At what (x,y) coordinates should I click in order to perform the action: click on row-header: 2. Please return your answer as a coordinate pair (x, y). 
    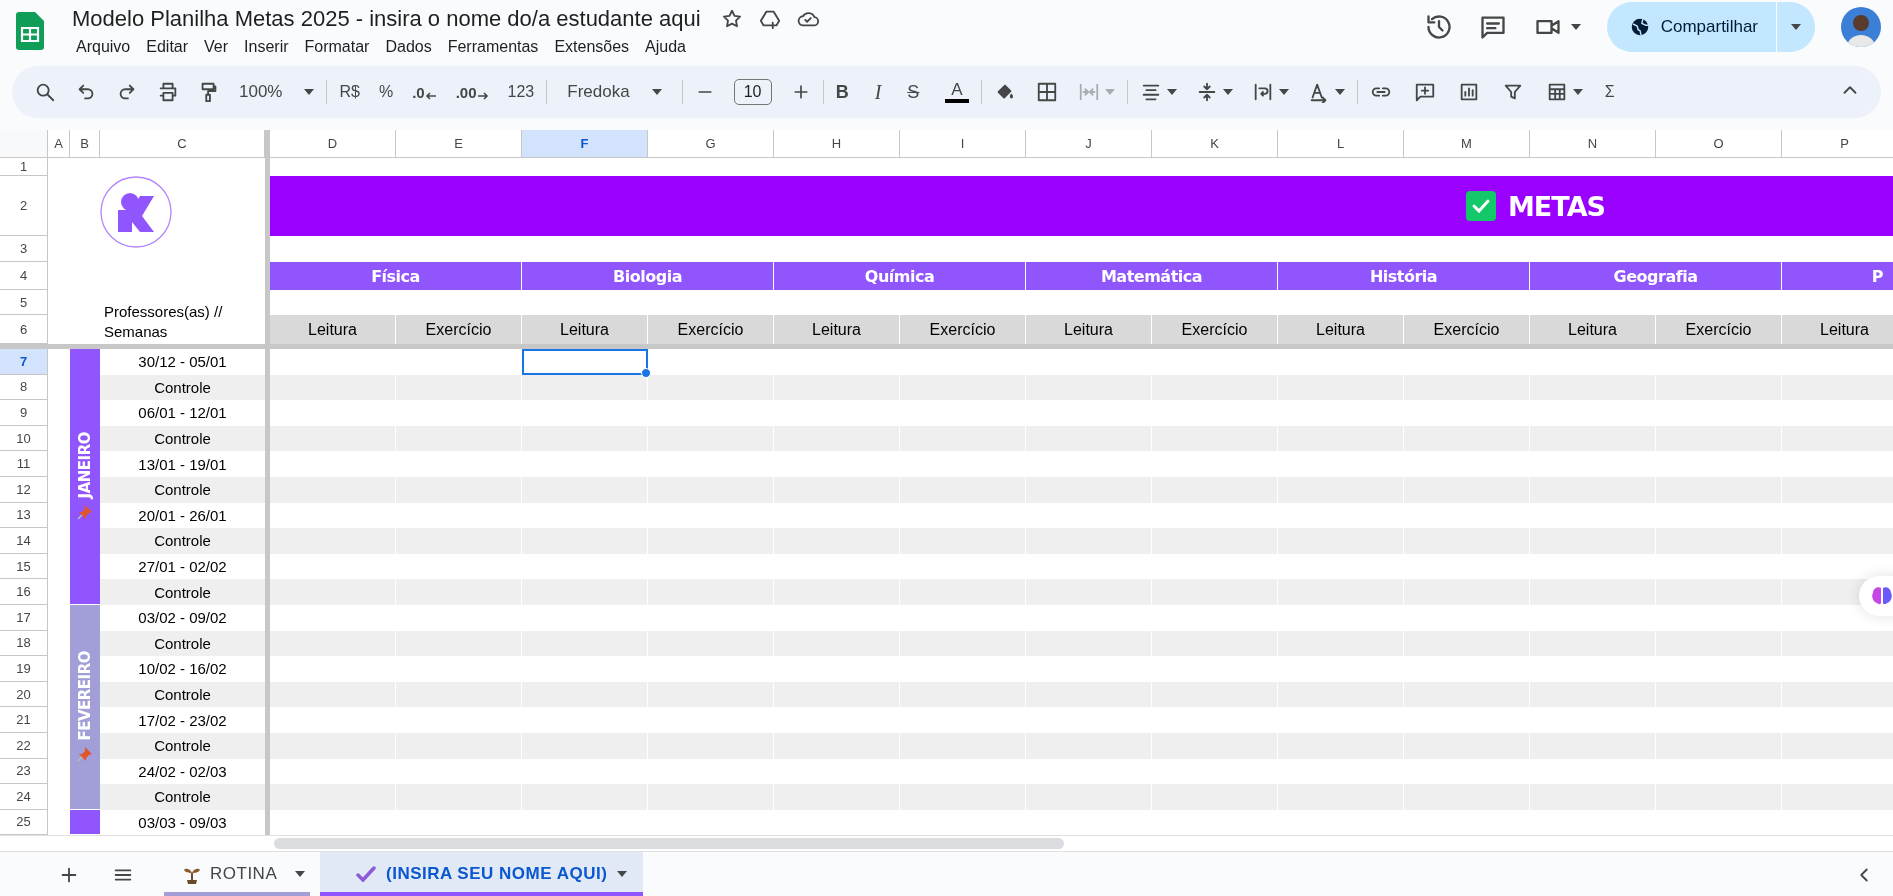
    Looking at the image, I should click on (24, 206).